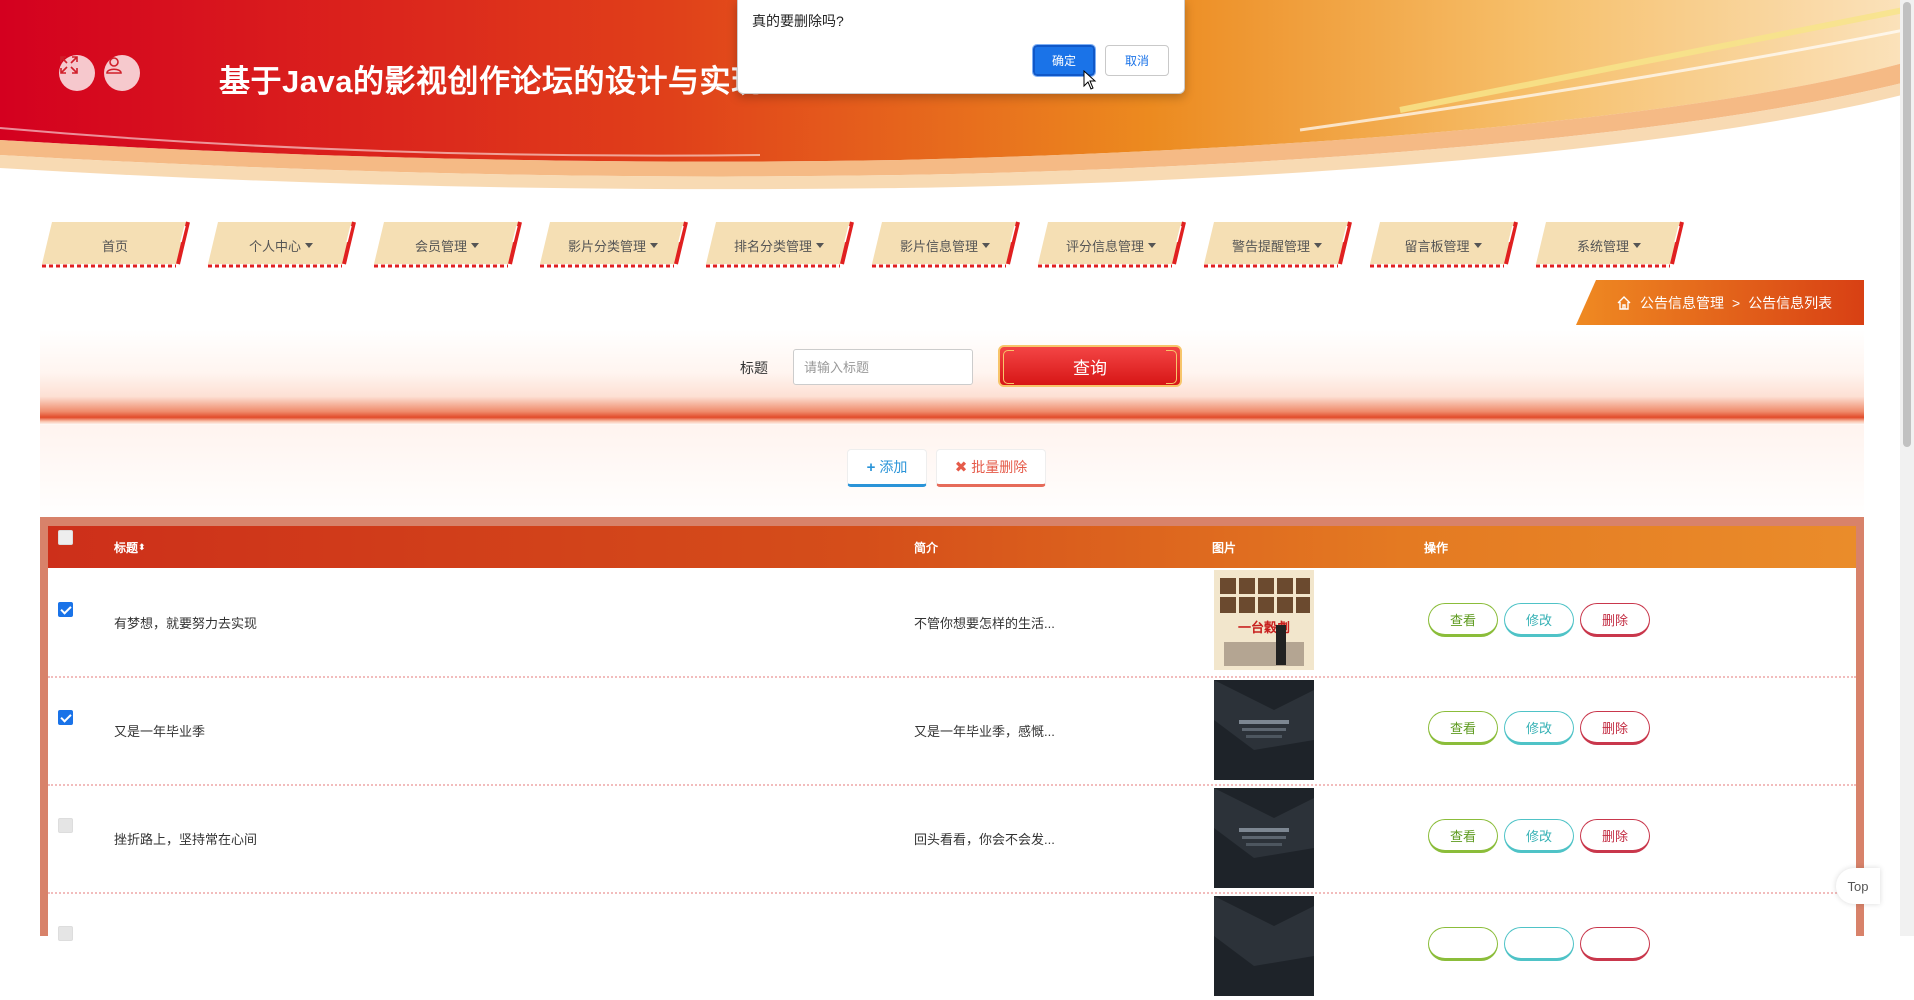 This screenshot has width=1914, height=1000. Describe the element at coordinates (1090, 80) in the screenshot. I see `mouse-cursor-icon` at that location.